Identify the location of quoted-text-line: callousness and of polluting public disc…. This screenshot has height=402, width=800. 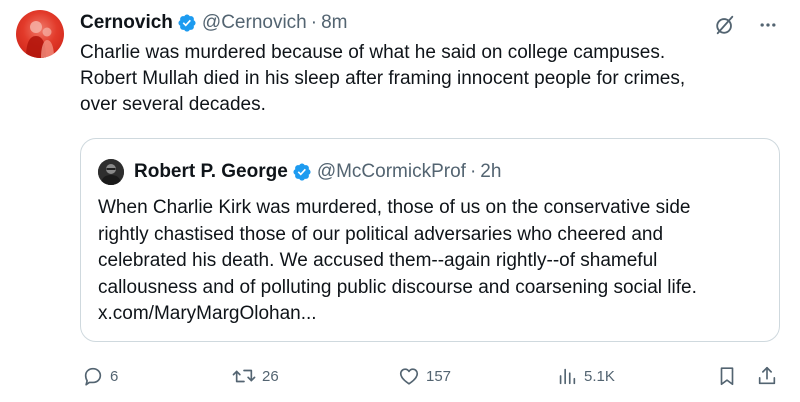
(397, 287).